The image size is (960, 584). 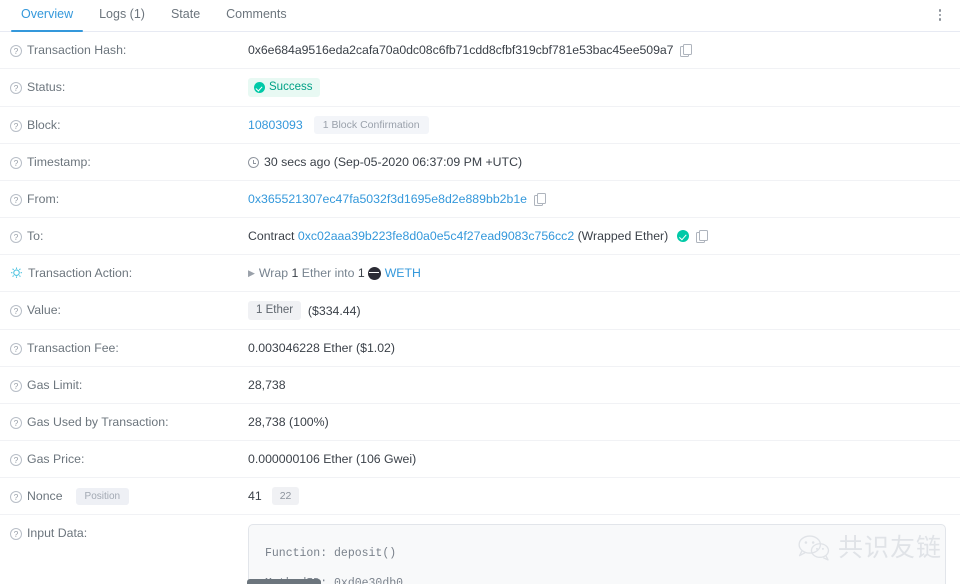 What do you see at coordinates (251, 273) in the screenshot?
I see `expand-caret-icon: ▶` at bounding box center [251, 273].